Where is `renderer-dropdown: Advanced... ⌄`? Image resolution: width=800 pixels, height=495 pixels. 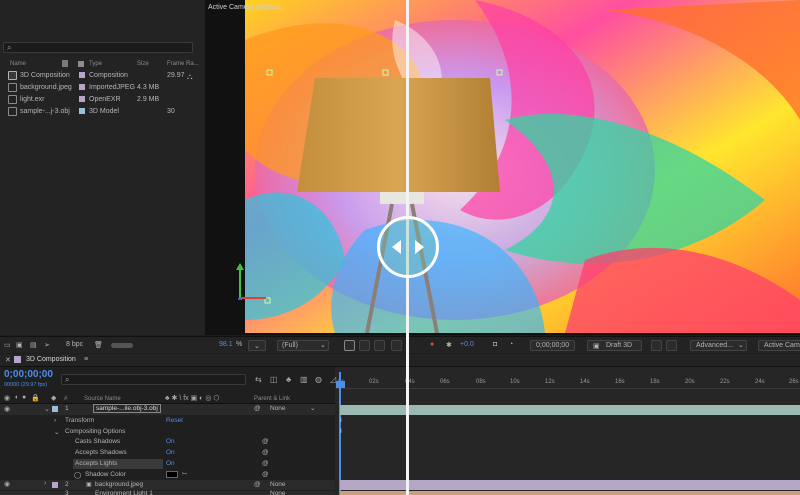
renderer-dropdown: Advanced... ⌄ is located at coordinates (718, 345).